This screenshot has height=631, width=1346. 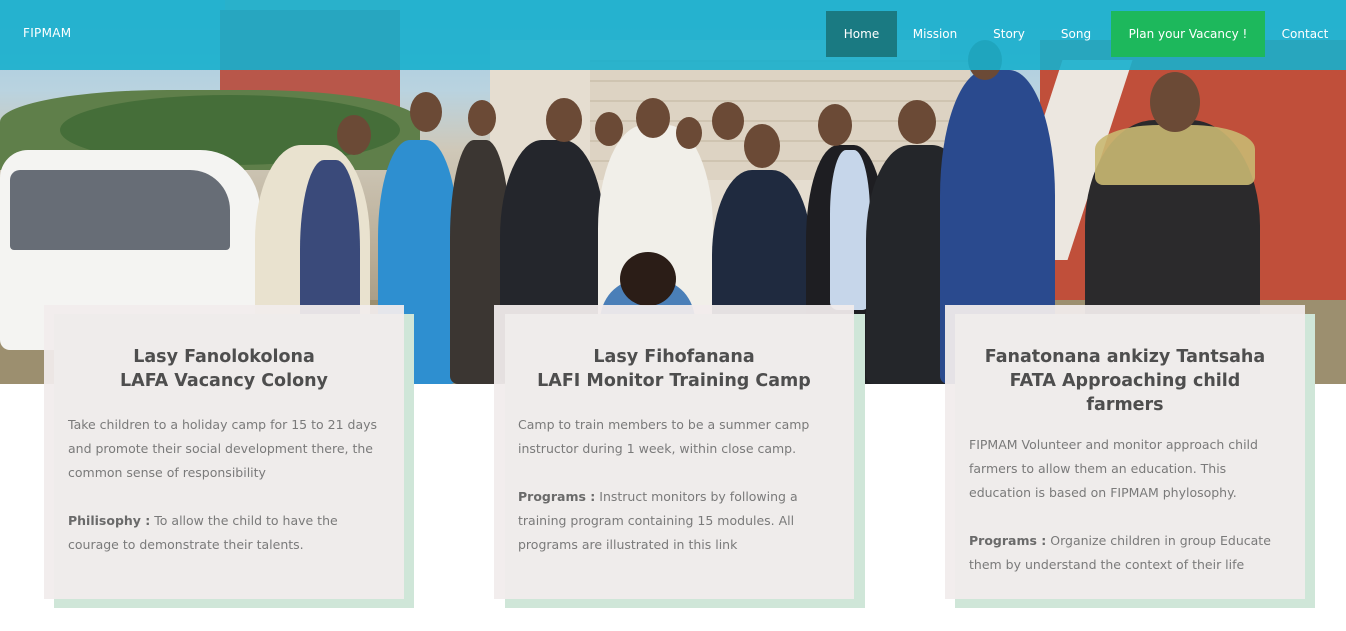 I want to click on nav-song: Song, so click(x=1076, y=34).